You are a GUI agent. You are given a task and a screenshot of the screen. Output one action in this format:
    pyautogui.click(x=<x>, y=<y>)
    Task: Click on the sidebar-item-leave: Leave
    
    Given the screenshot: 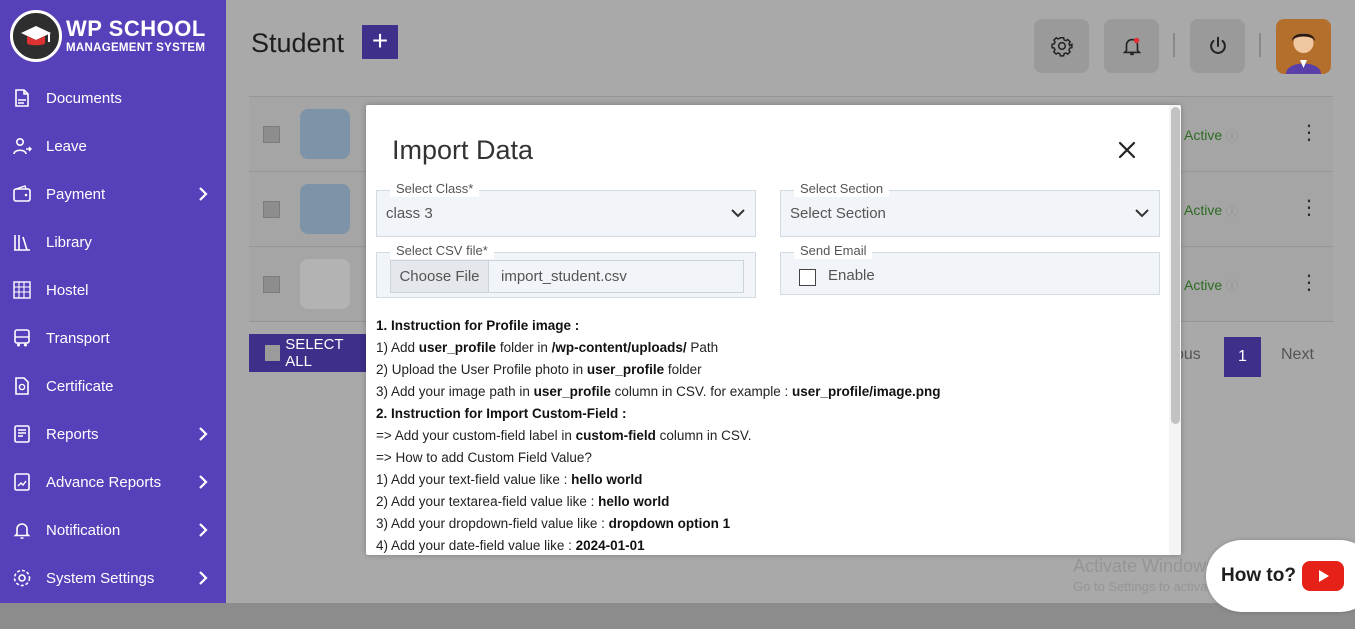 What is the action you would take?
    pyautogui.click(x=113, y=146)
    